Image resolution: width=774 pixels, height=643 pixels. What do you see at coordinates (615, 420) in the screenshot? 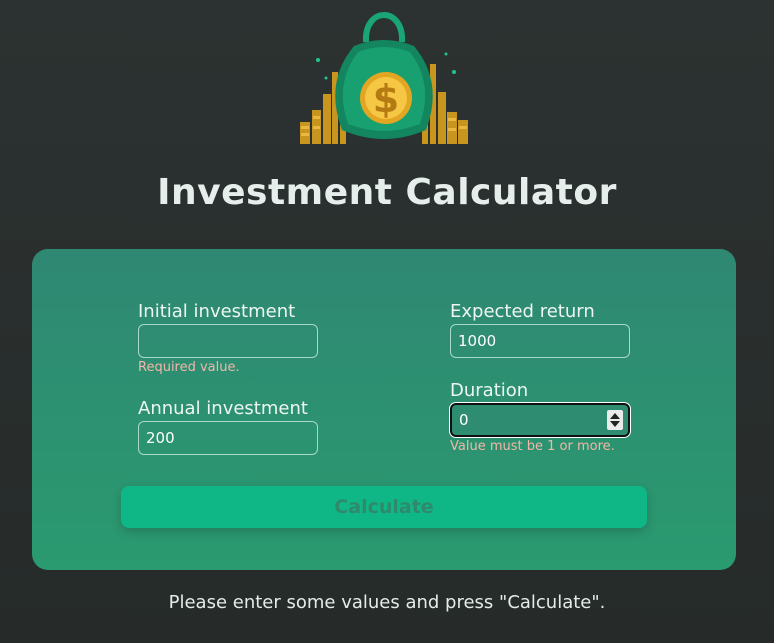
I see `duration-stepper` at bounding box center [615, 420].